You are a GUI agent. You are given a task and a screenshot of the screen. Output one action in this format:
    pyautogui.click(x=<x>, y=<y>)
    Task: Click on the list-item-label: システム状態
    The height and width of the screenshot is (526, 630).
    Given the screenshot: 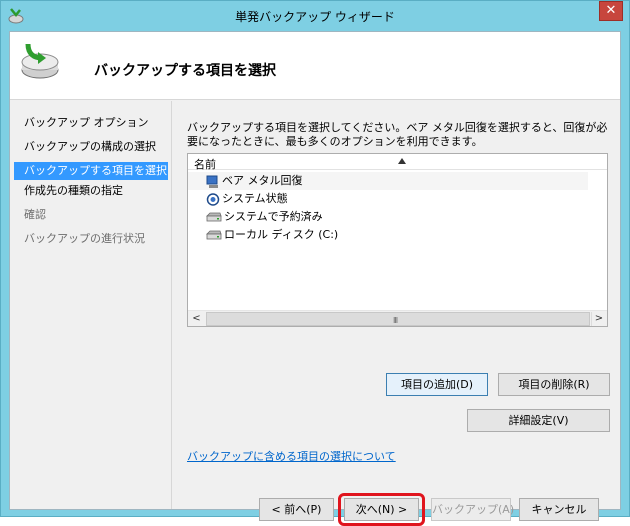 What is the action you would take?
    pyautogui.click(x=255, y=198)
    